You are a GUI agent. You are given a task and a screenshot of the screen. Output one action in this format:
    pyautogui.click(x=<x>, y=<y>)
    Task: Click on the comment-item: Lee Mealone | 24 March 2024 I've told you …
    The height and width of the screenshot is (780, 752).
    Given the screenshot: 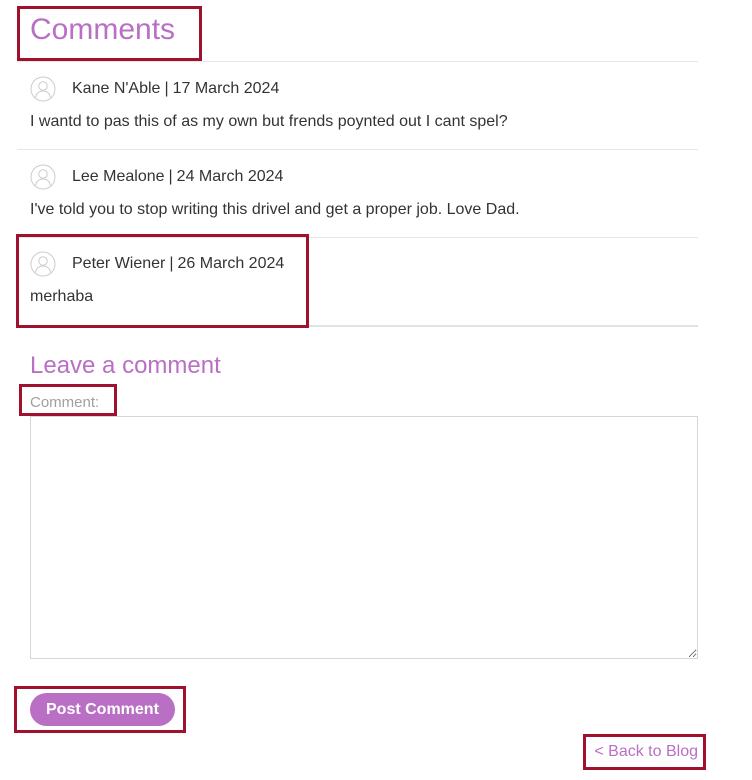 What is the action you would take?
    pyautogui.click(x=364, y=191)
    